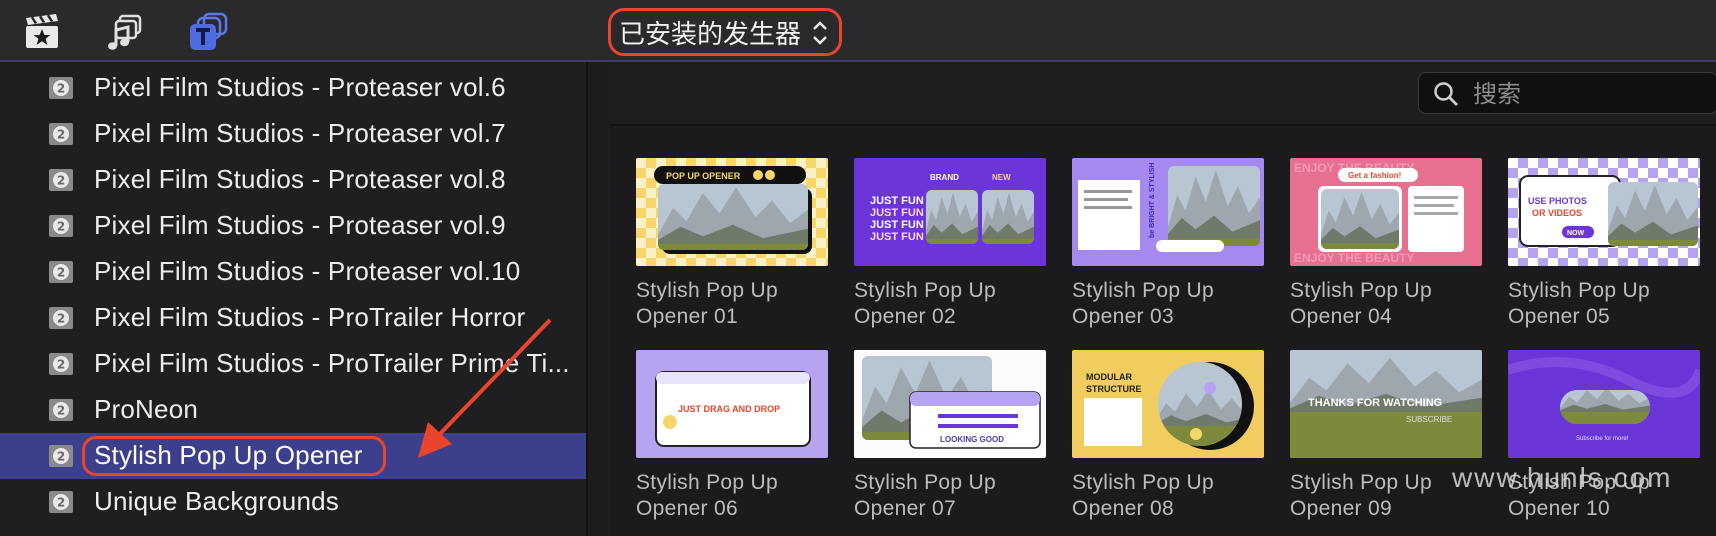 The image size is (1716, 536). Describe the element at coordinates (954, 304) in the screenshot. I see `generator-title: Stylish Pop Up Opener 02` at that location.